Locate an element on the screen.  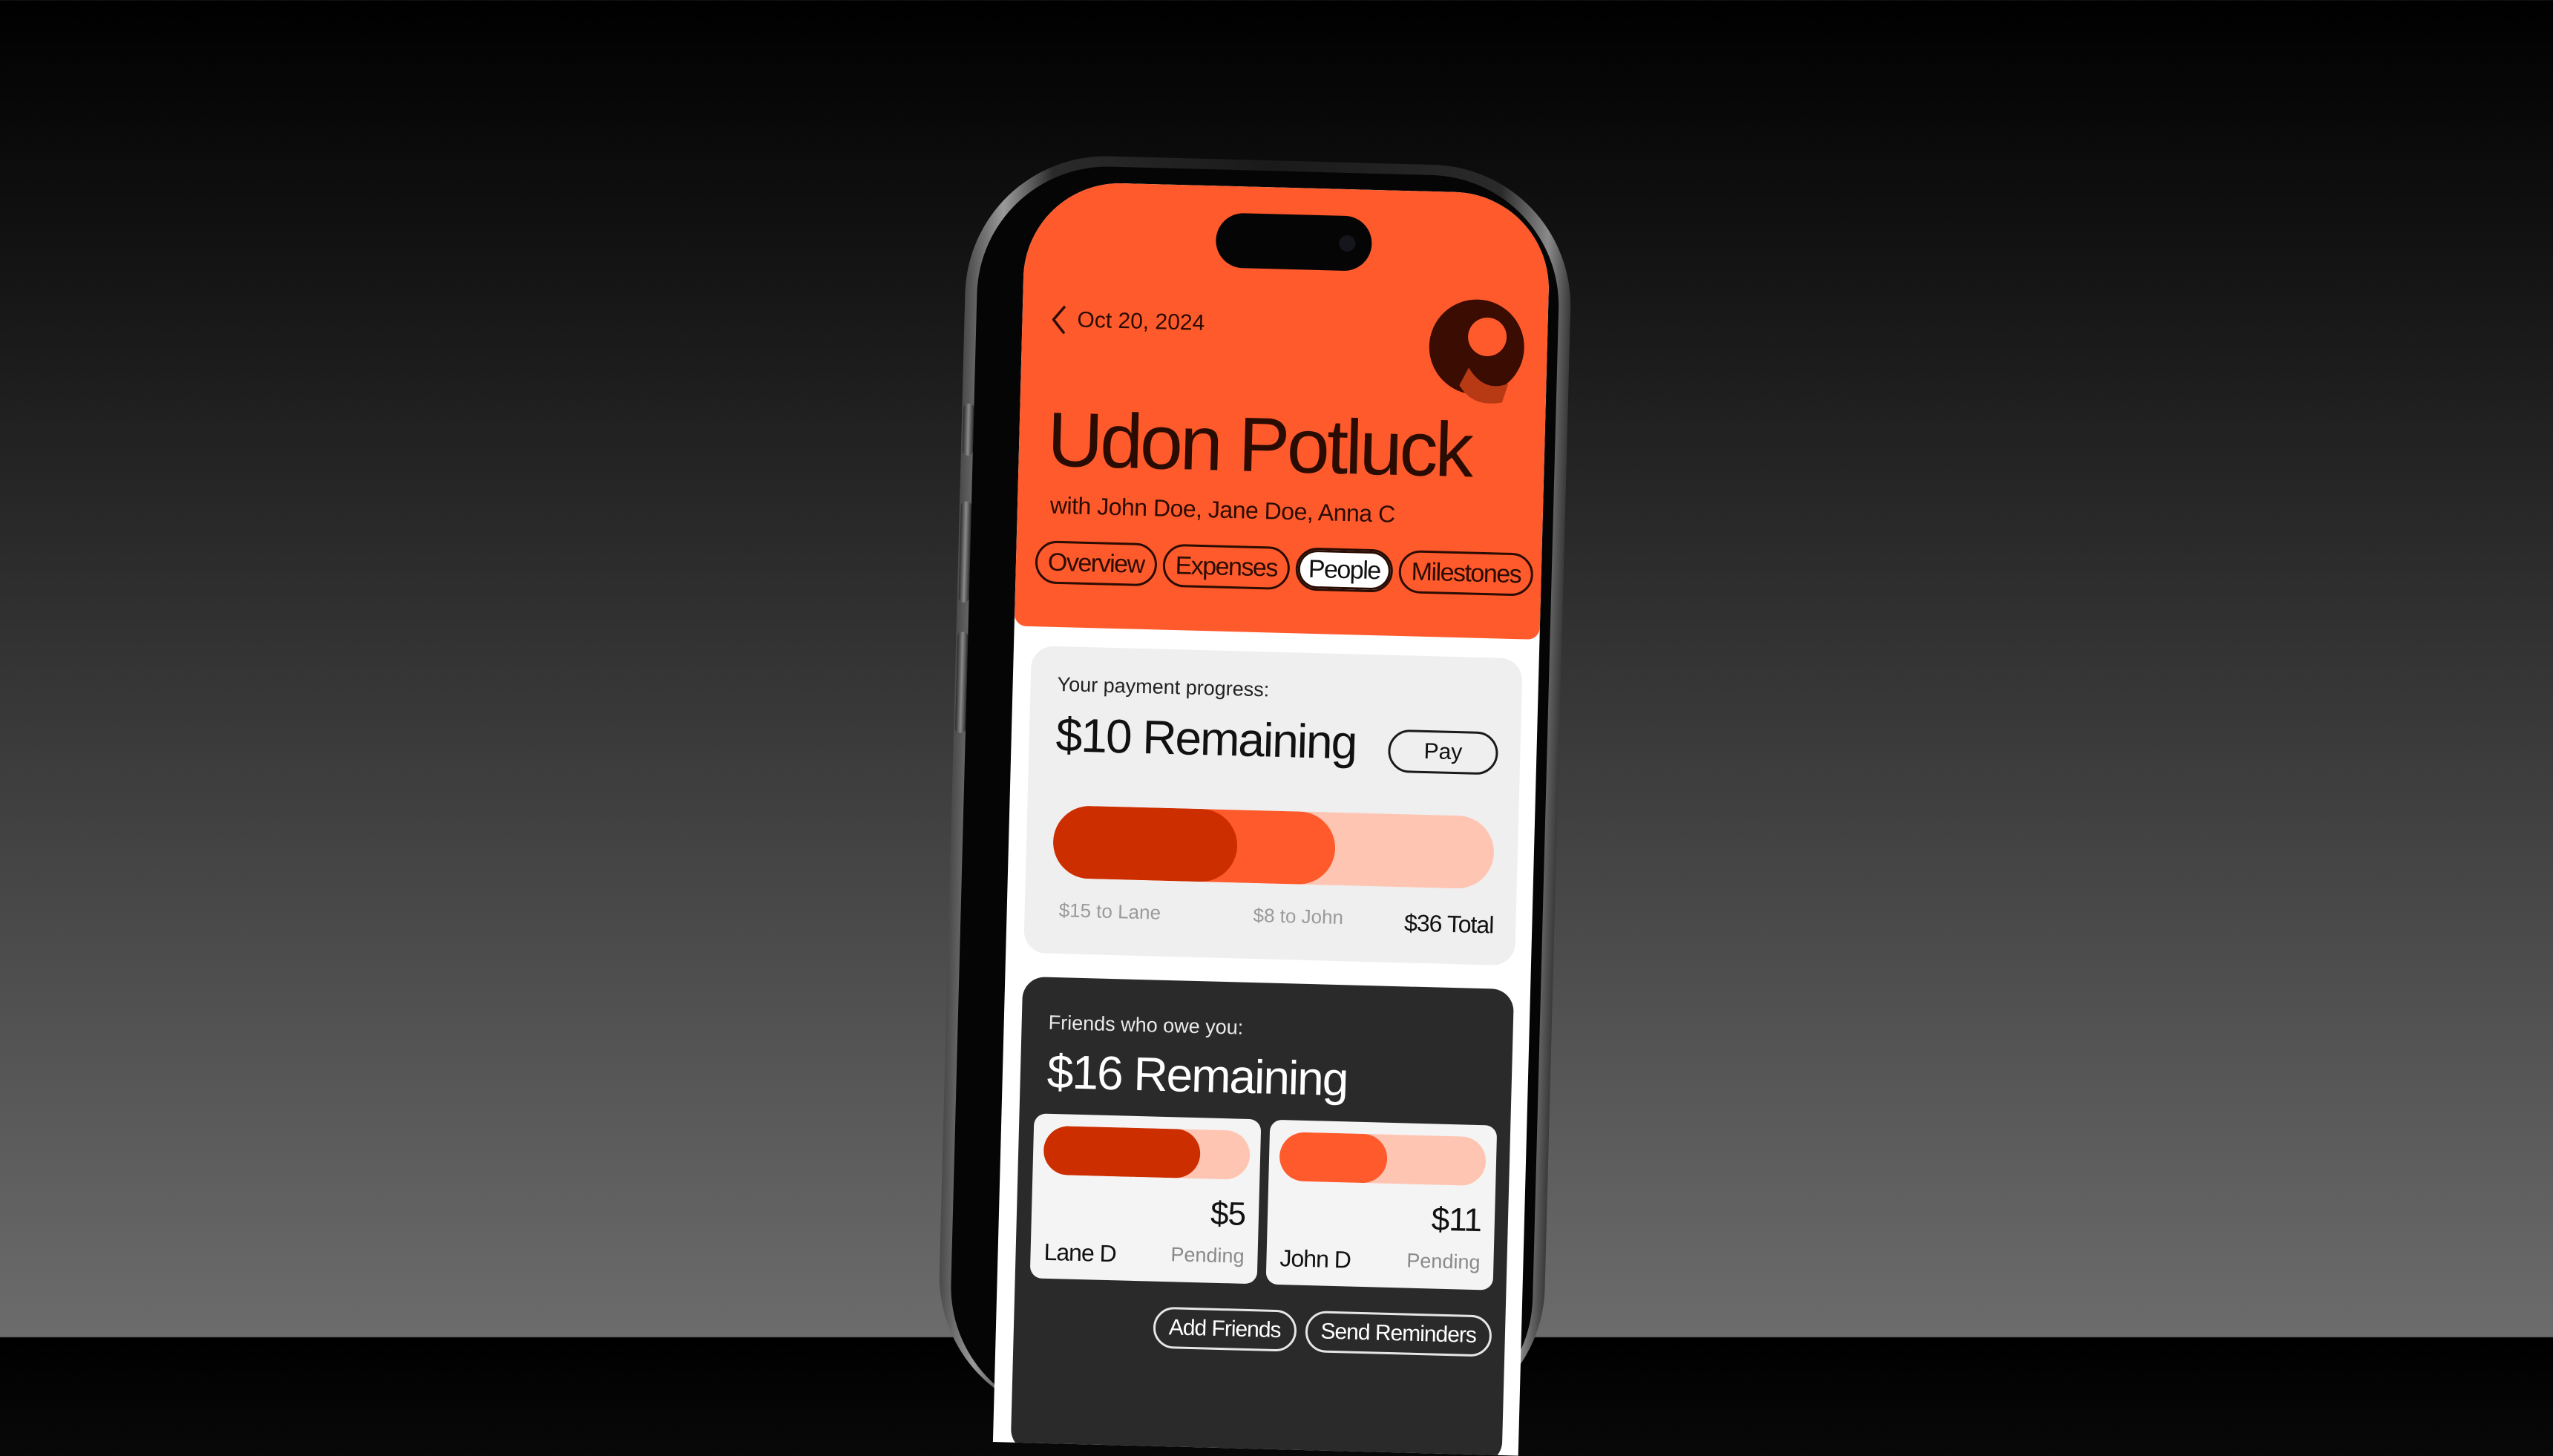
segment-label-john: $8 to John is located at coordinates (1299, 916).